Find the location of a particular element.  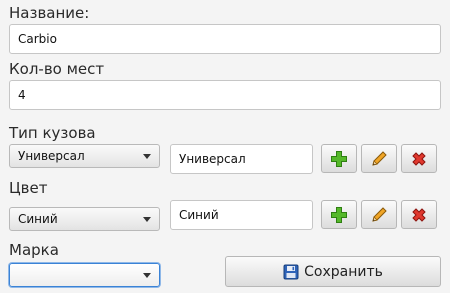

floppy-disk-icon is located at coordinates (291, 271).